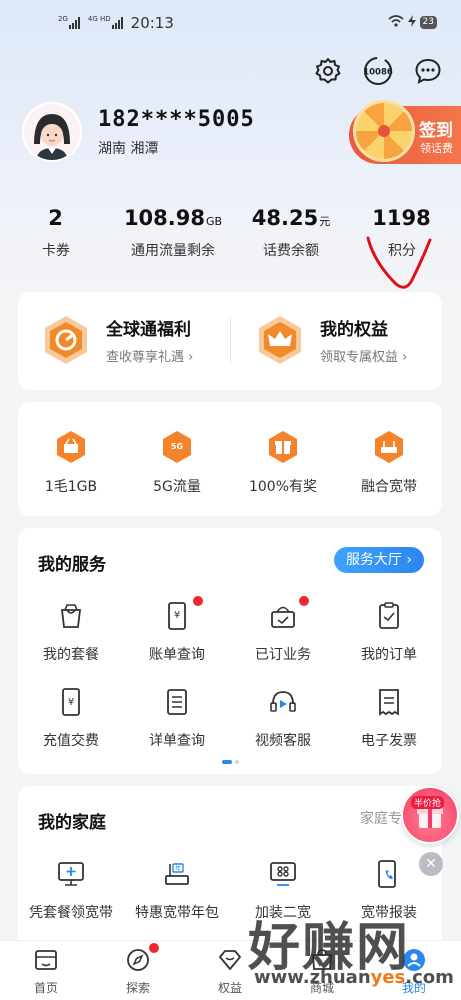 Image resolution: width=461 pixels, height=1000 pixels. I want to click on family-item: 加装二宽, so click(283, 890).